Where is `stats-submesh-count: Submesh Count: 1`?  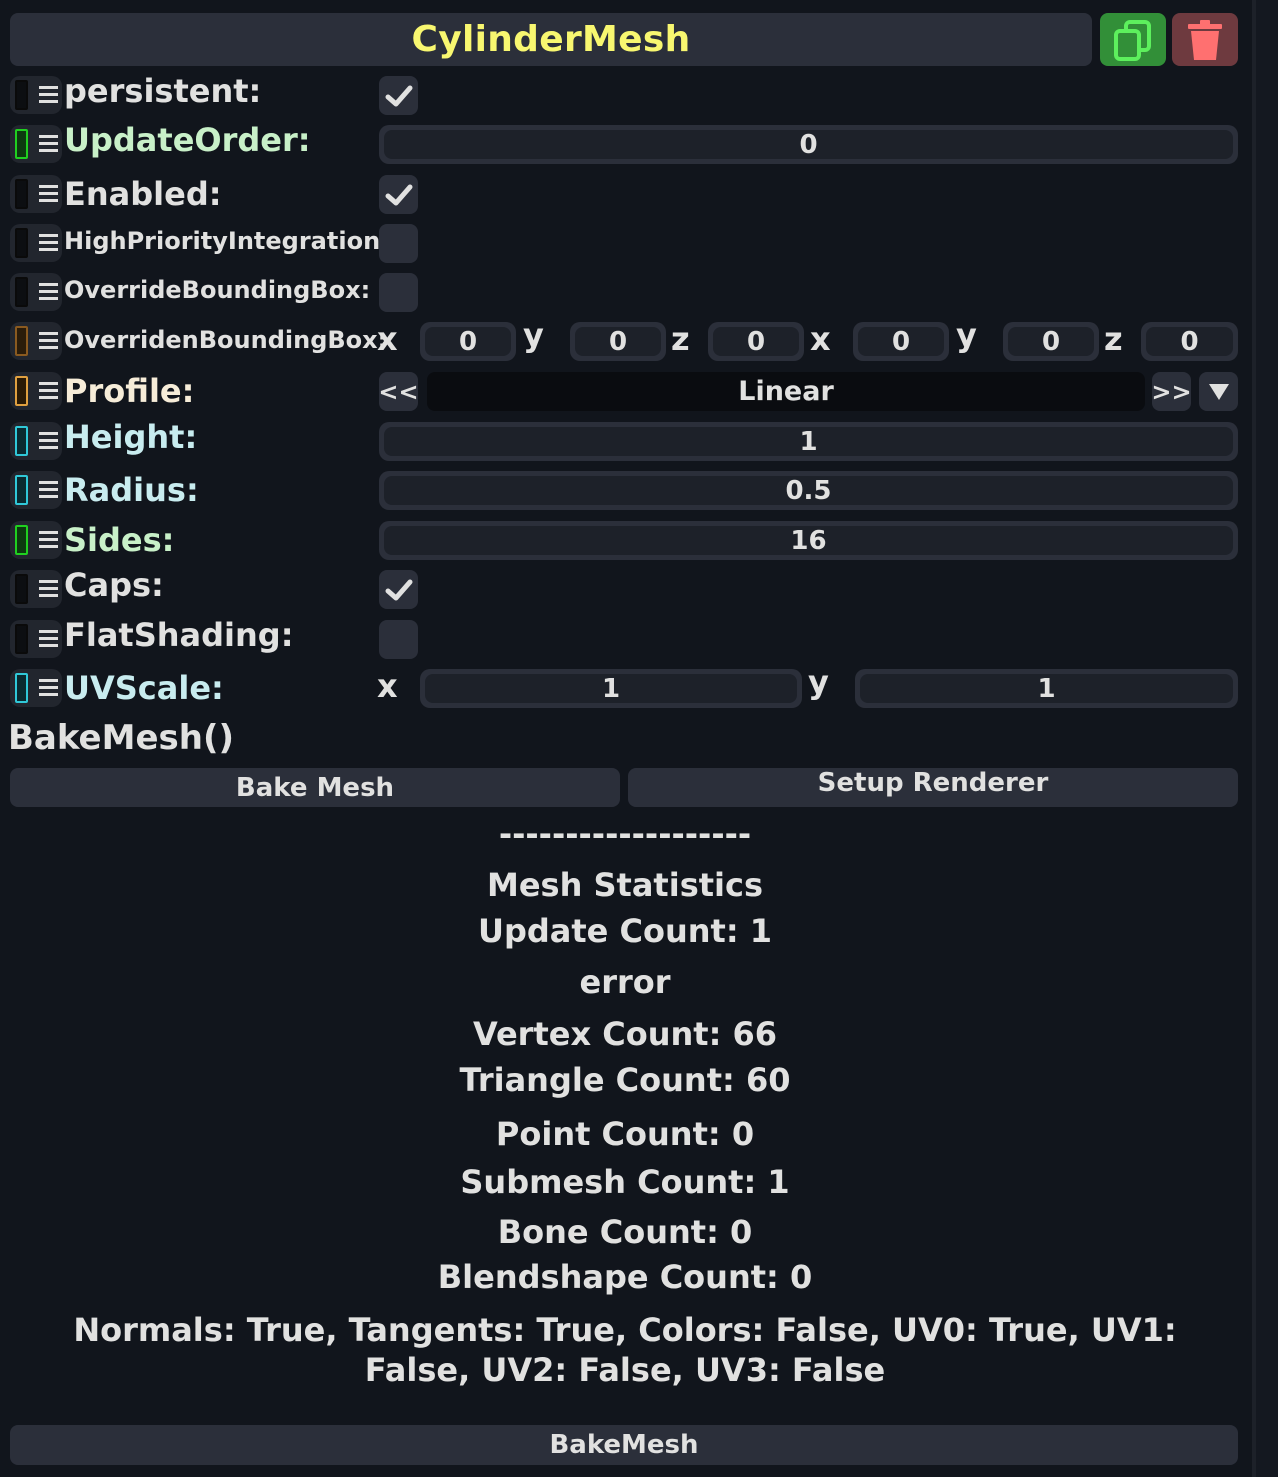
stats-submesh-count: Submesh Count: 1 is located at coordinates (625, 1182).